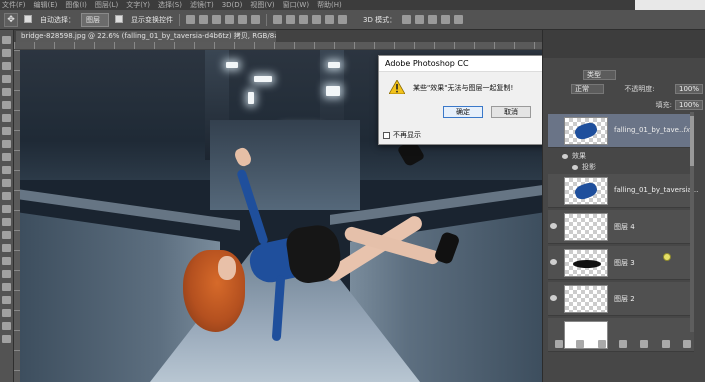 This screenshot has height=382, width=705. I want to click on quick-select-icon, so click(6, 79).